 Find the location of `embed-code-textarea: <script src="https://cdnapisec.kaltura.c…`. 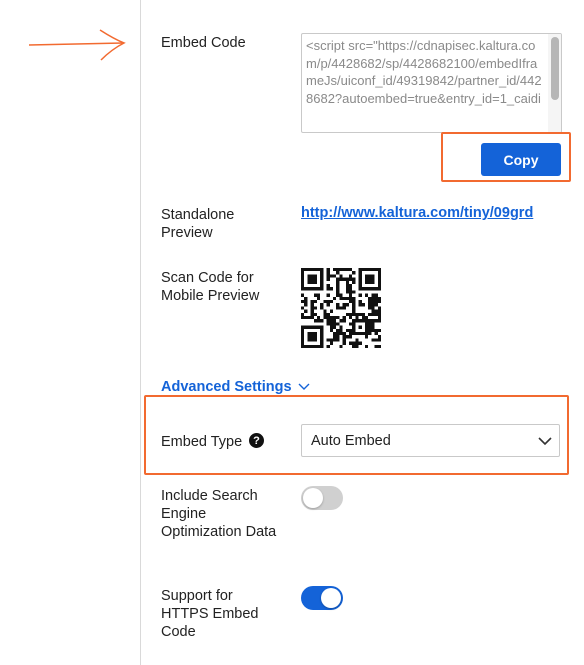

embed-code-textarea: <script src="https://cdnapisec.kaltura.c… is located at coordinates (431, 83).